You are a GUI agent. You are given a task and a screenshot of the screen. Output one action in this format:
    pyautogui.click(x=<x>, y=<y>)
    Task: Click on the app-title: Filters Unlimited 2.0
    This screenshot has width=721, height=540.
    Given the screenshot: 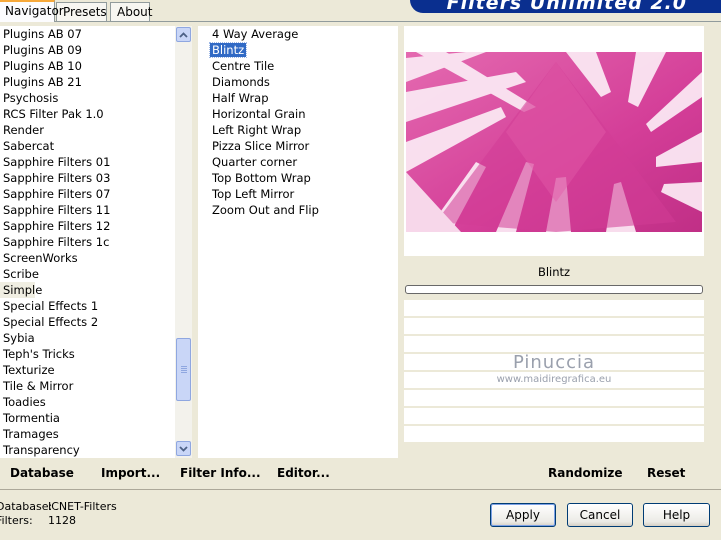 What is the action you would take?
    pyautogui.click(x=566, y=6)
    